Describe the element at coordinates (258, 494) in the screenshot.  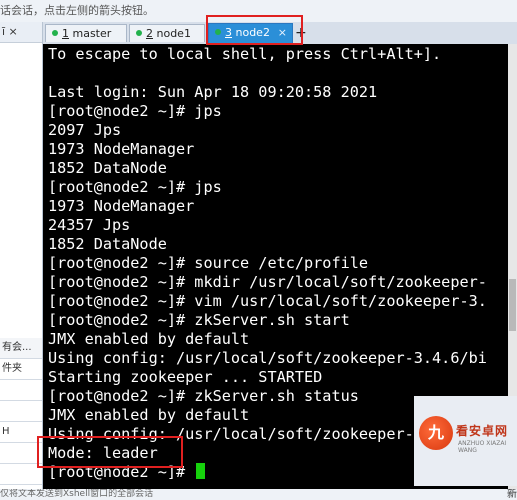
I see `status-bar: 仅将文本发送到Xshell窗口的全部会话 新` at that location.